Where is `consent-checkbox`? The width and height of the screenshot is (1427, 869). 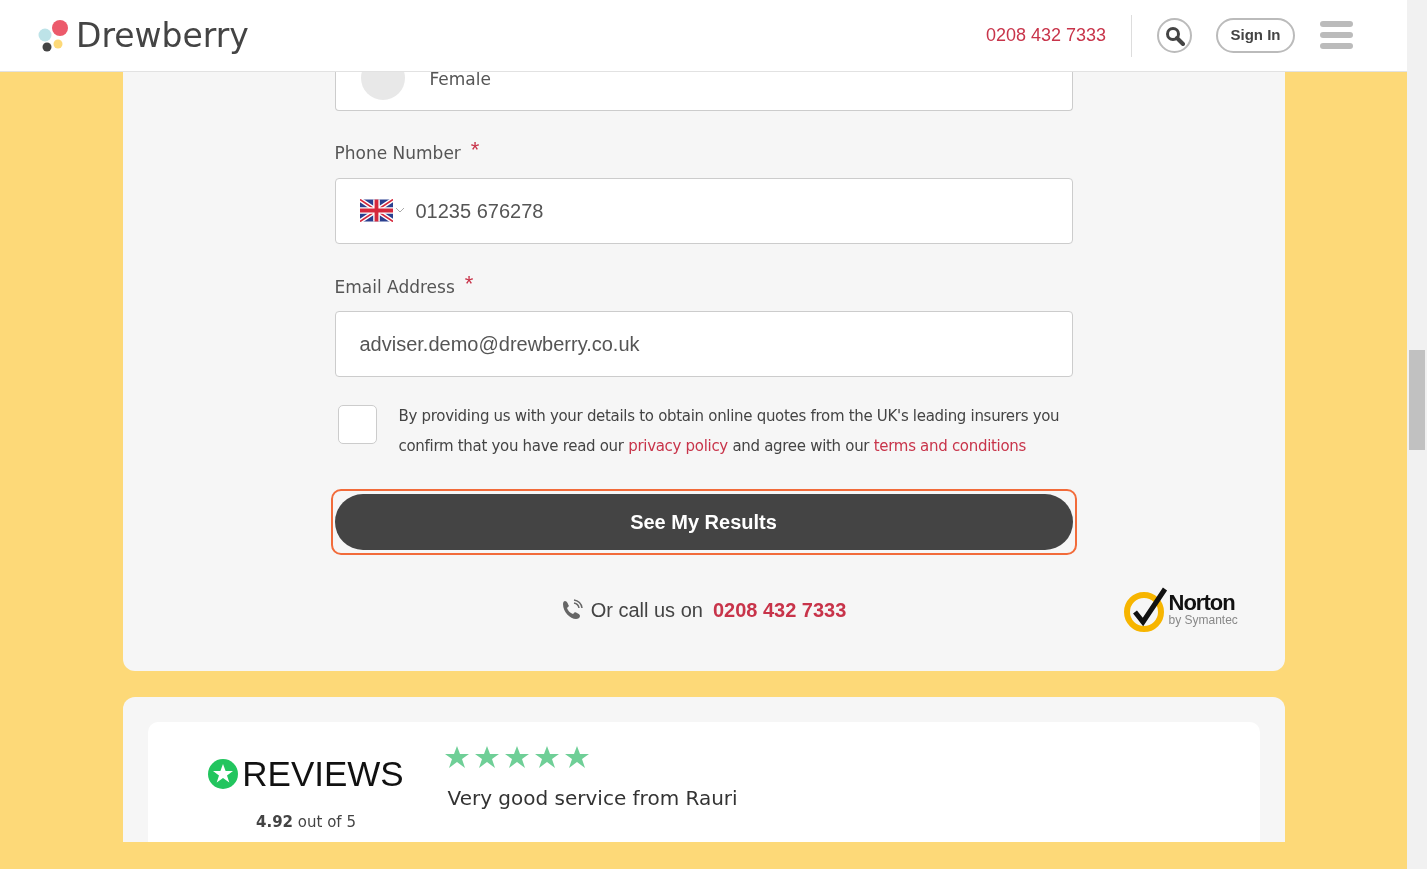 consent-checkbox is located at coordinates (357, 424).